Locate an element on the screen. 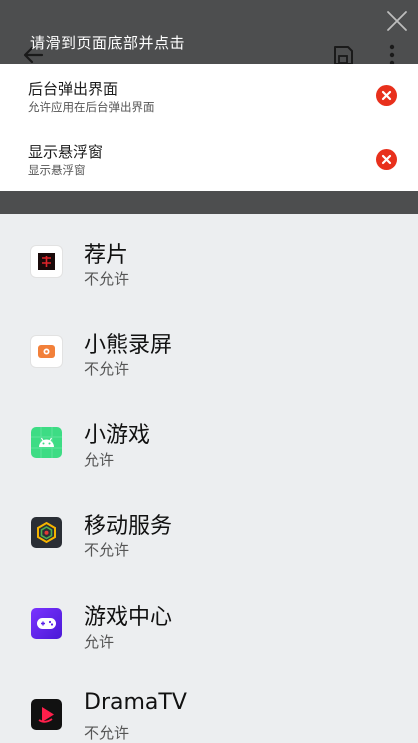 The image size is (418, 743). list-item: DramaTV 不允许 is located at coordinates (209, 705).